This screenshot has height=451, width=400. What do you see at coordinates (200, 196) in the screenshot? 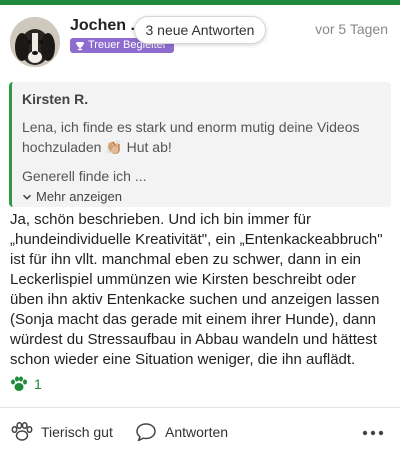
I see `expand-quote-button: Mehr anzeigen` at bounding box center [200, 196].